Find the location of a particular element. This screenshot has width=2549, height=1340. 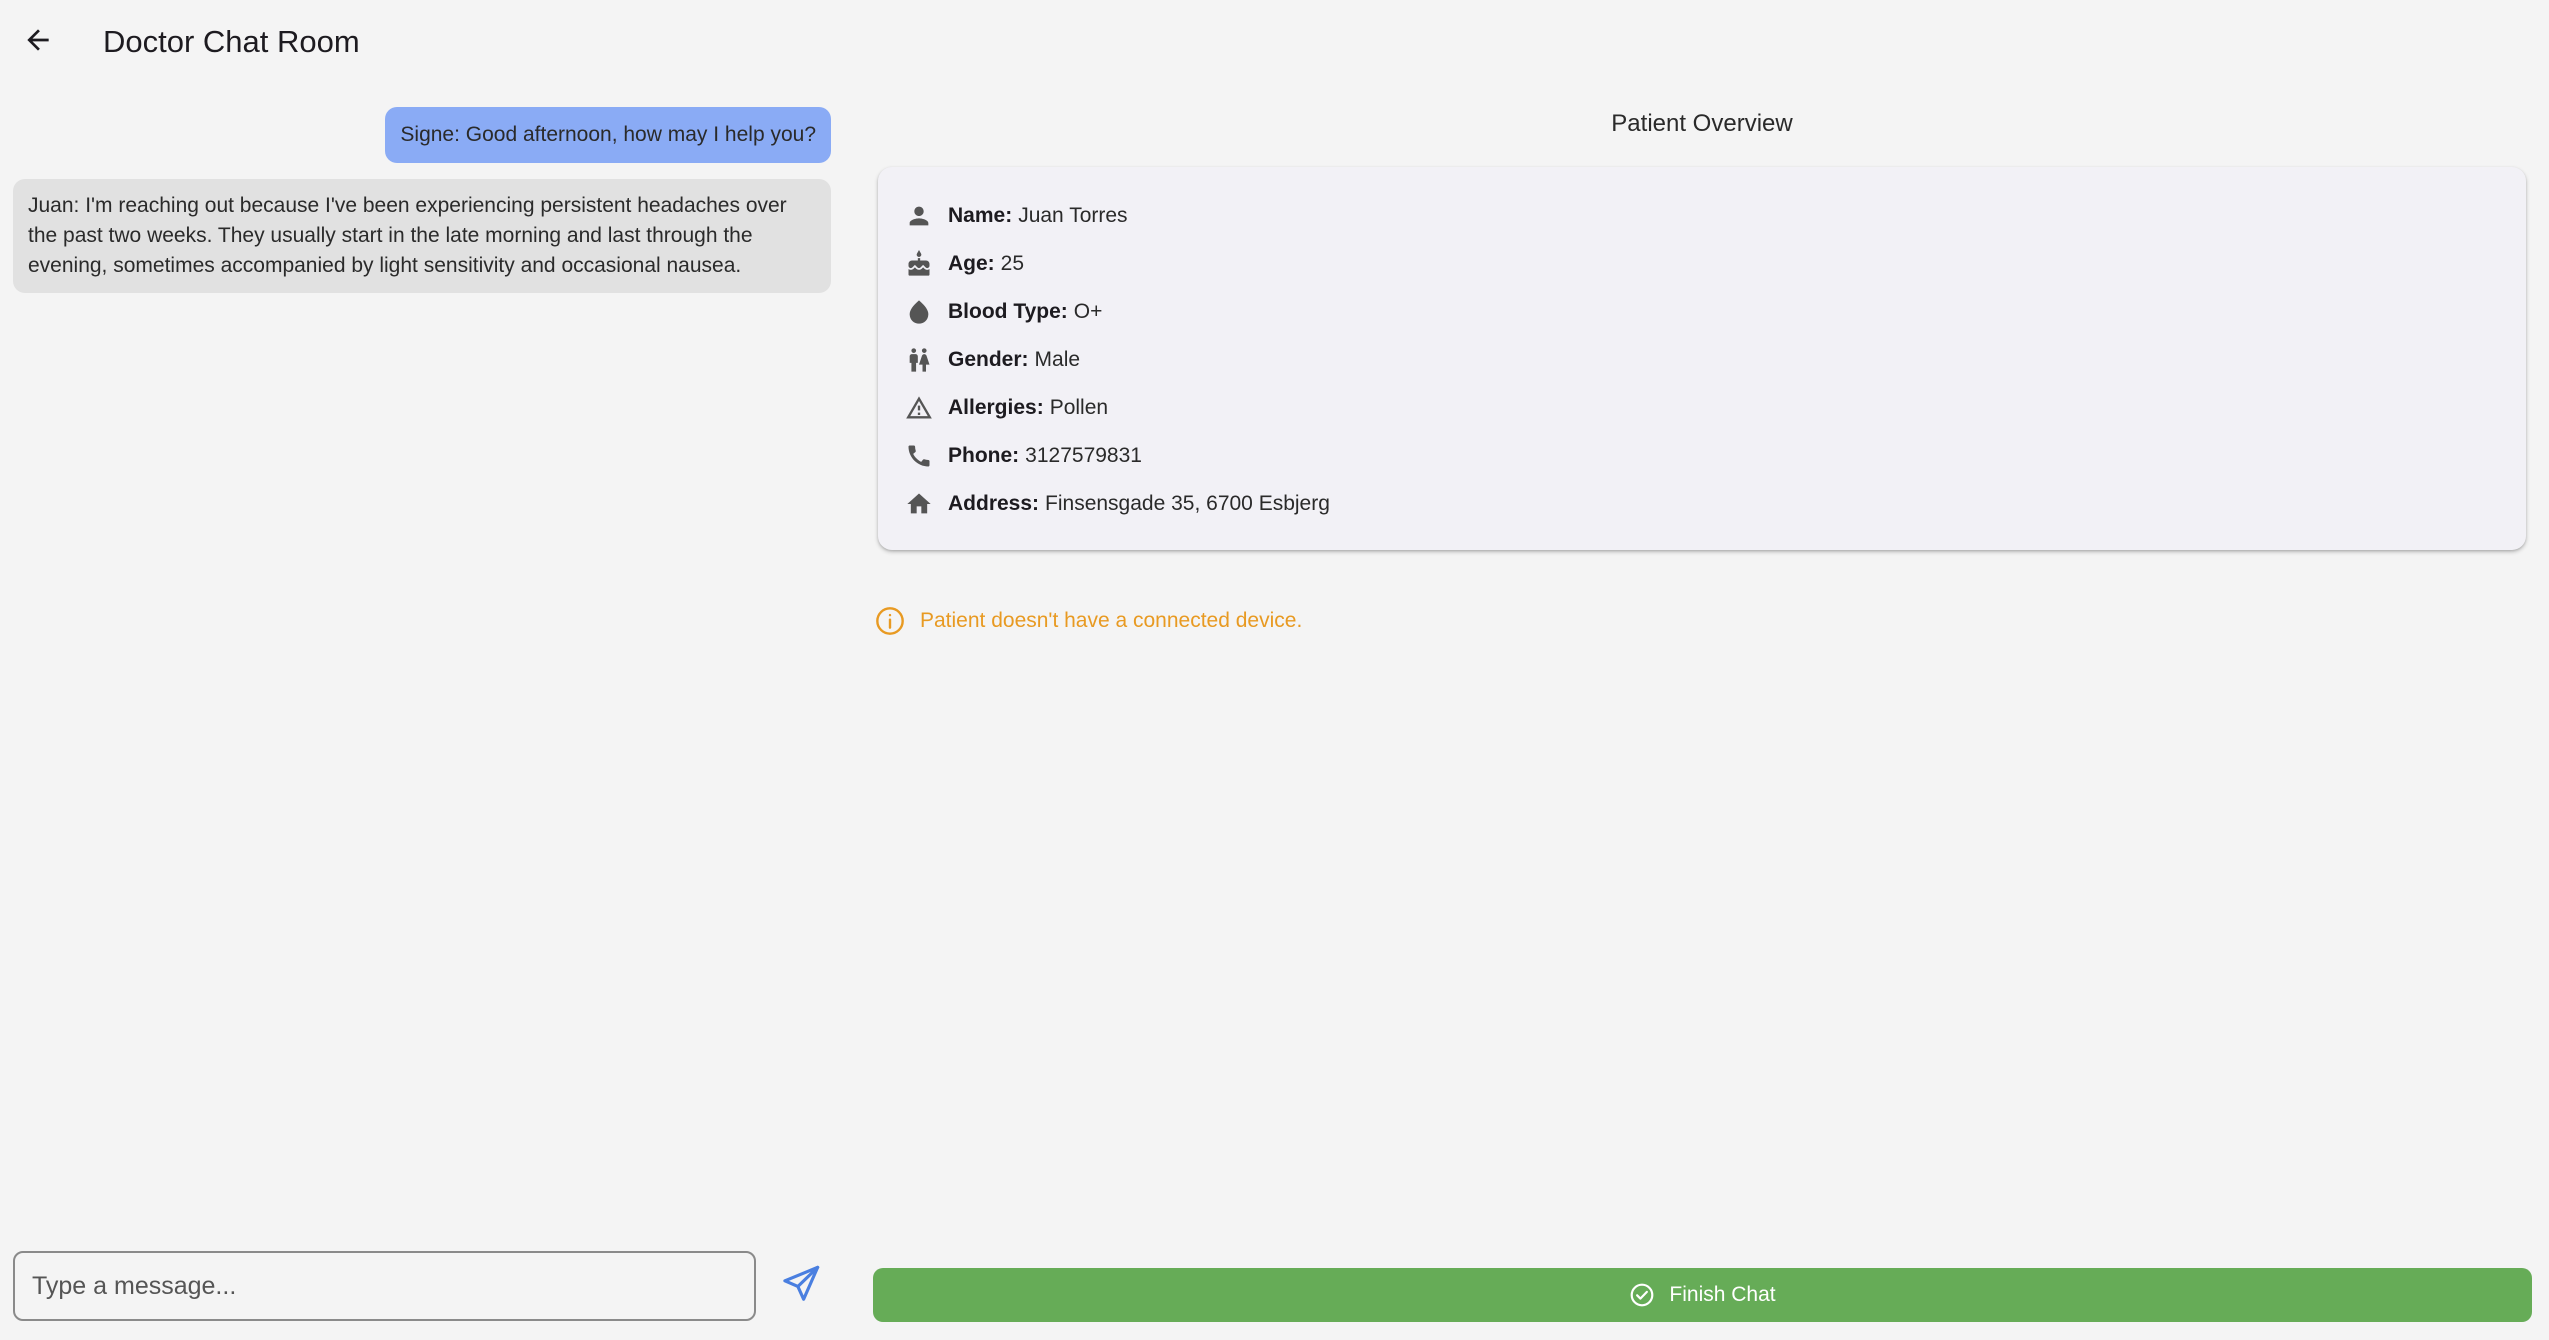

finish-chat-button: Finish Chat is located at coordinates (1702, 1295).